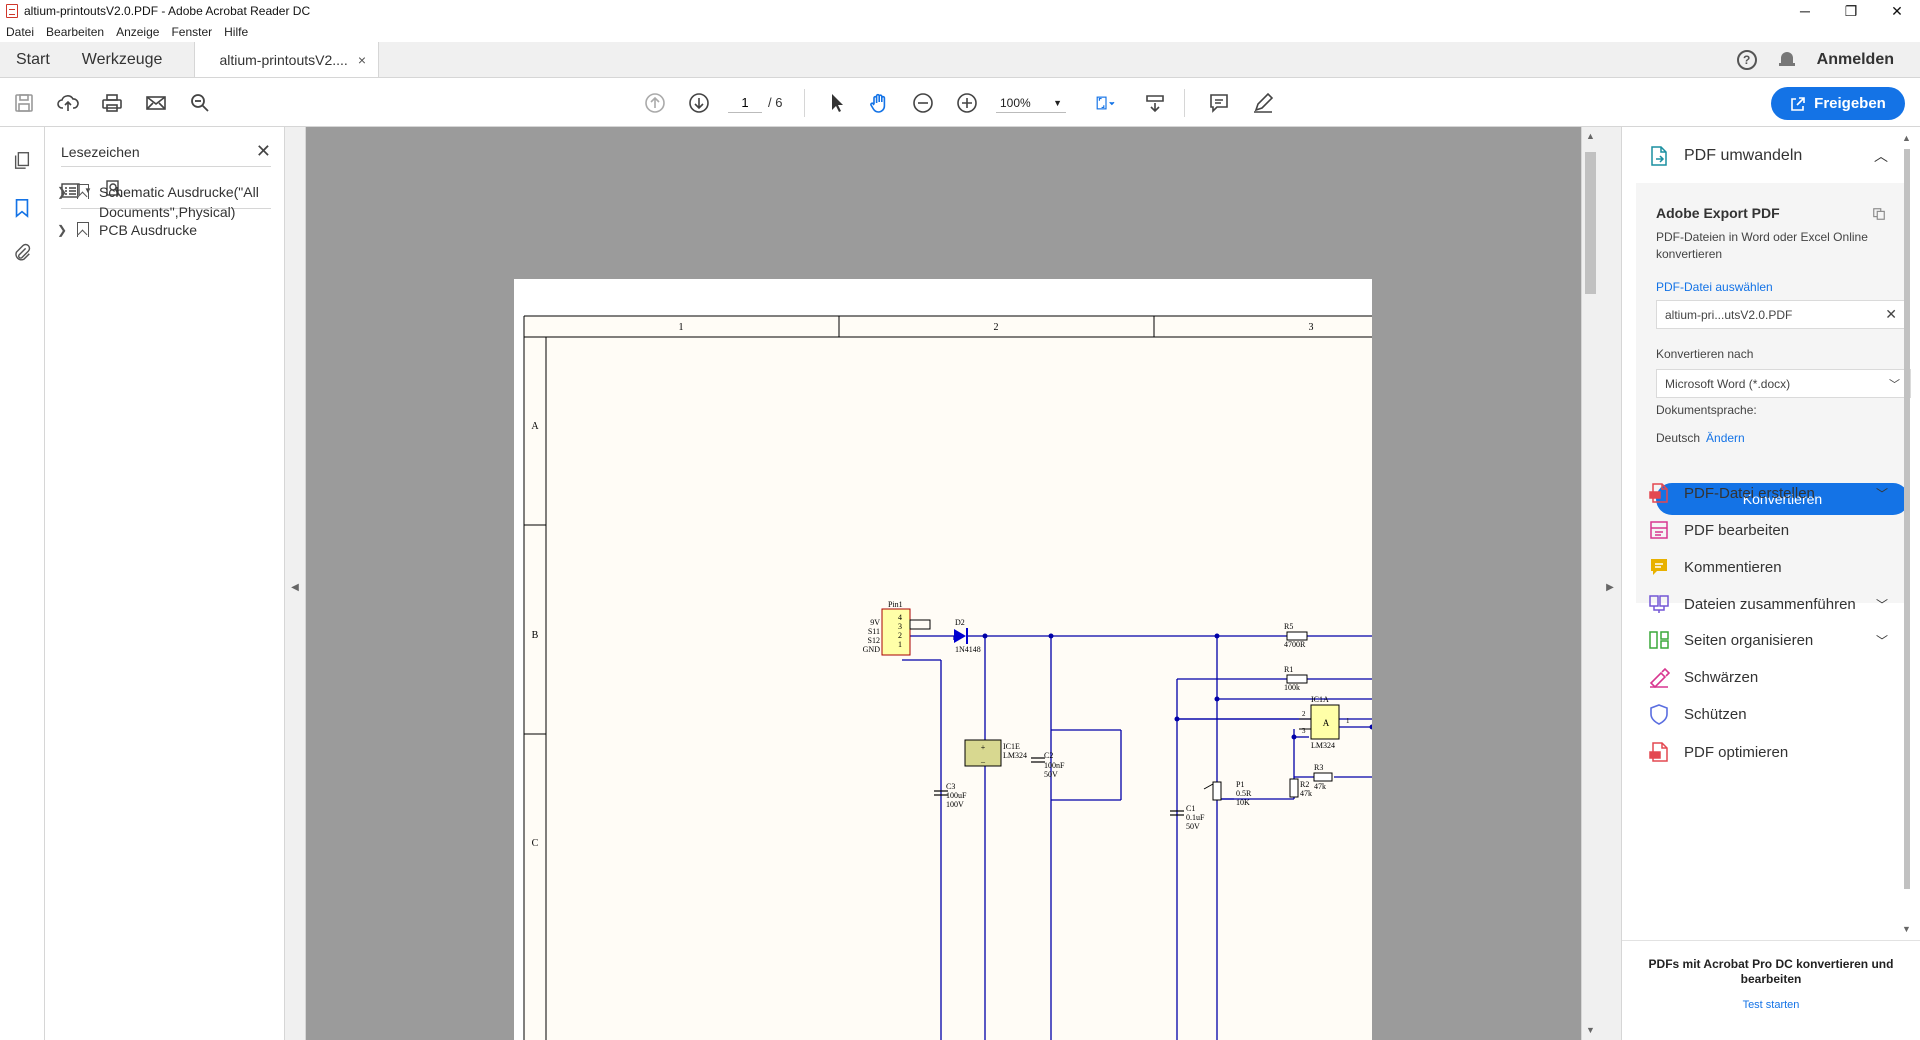 This screenshot has width=1920, height=1040. I want to click on window-controls: ─ ❐ ✕, so click(1851, 11).